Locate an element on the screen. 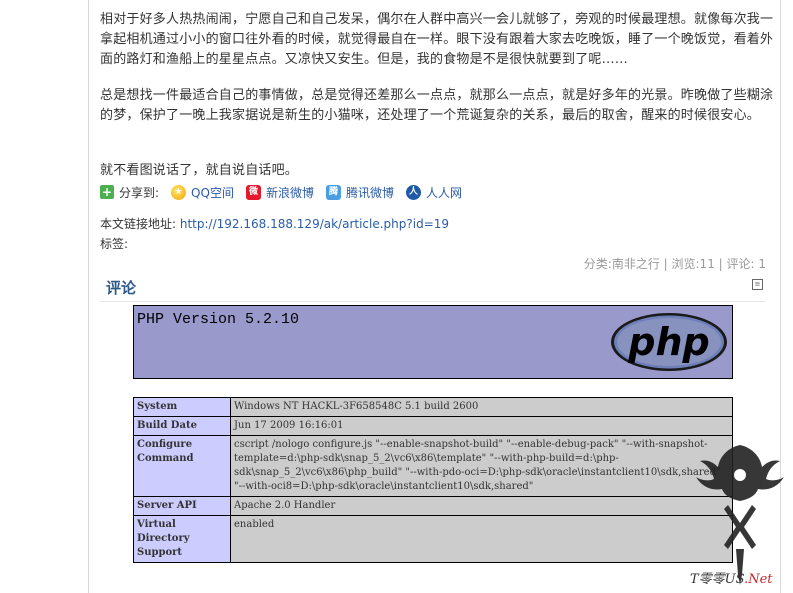  share-qzone-link: ★ QQ空间 is located at coordinates (202, 192).